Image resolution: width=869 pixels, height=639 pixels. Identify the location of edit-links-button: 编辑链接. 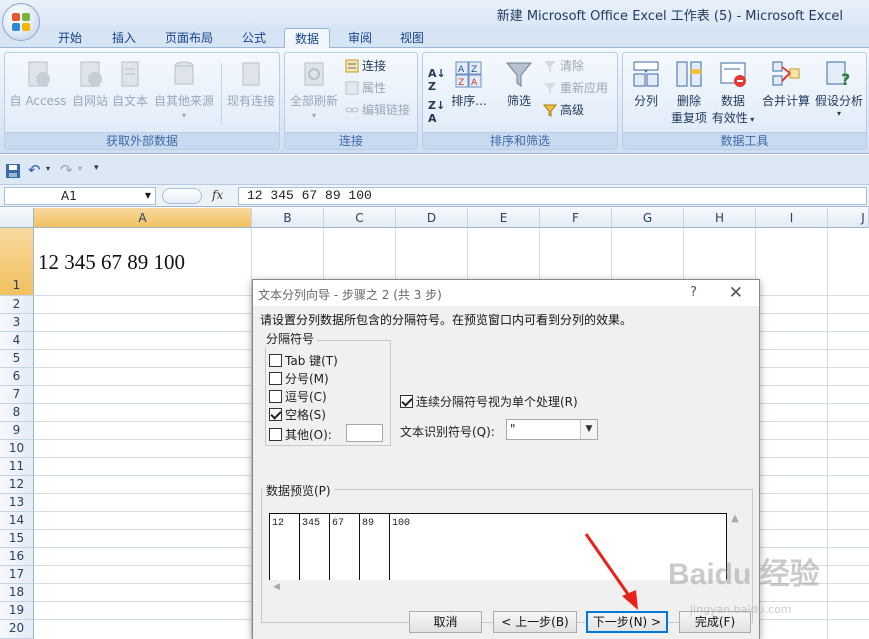
(377, 110).